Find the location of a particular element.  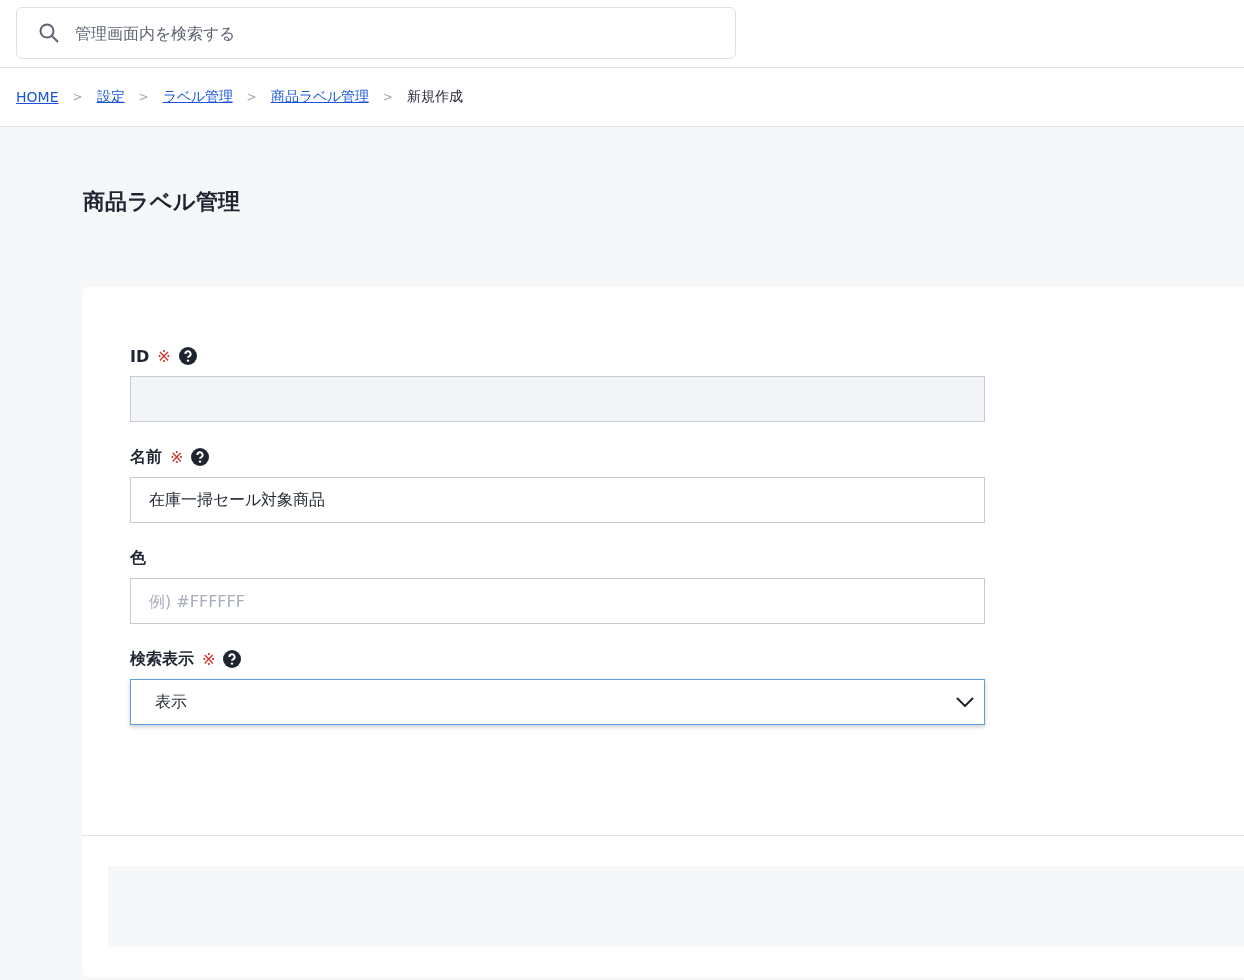

field-label: 名前 is located at coordinates (146, 457).